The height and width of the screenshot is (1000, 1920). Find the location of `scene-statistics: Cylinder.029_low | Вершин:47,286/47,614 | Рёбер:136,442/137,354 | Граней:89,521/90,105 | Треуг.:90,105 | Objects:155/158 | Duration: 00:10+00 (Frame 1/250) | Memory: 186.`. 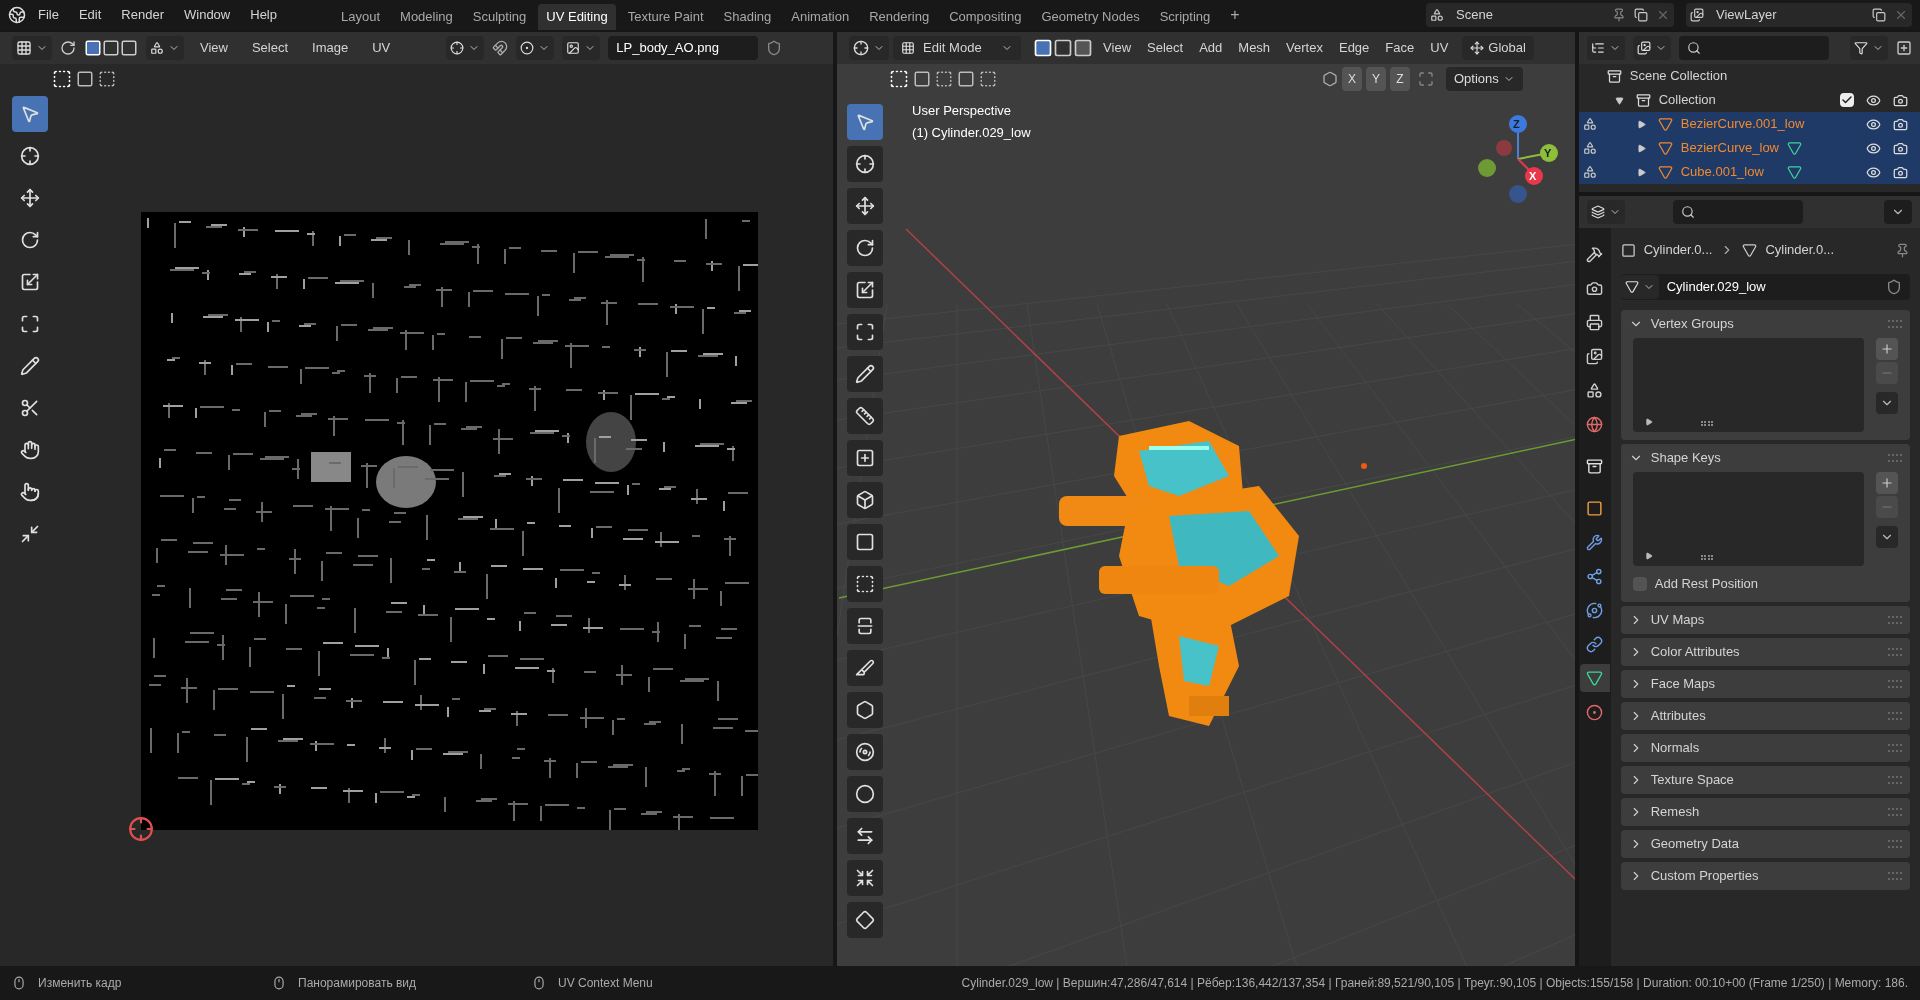

scene-statistics: Cylinder.029_low | Вершин:47,286/47,614 | Рёбер:136,442/137,354 | Граней:89,521/90,105 | Треуг.:90,105 | Objects:155/158 | Duration: 00:10+00 (Frame 1/250) | Memory: 186. is located at coordinates (1434, 983).